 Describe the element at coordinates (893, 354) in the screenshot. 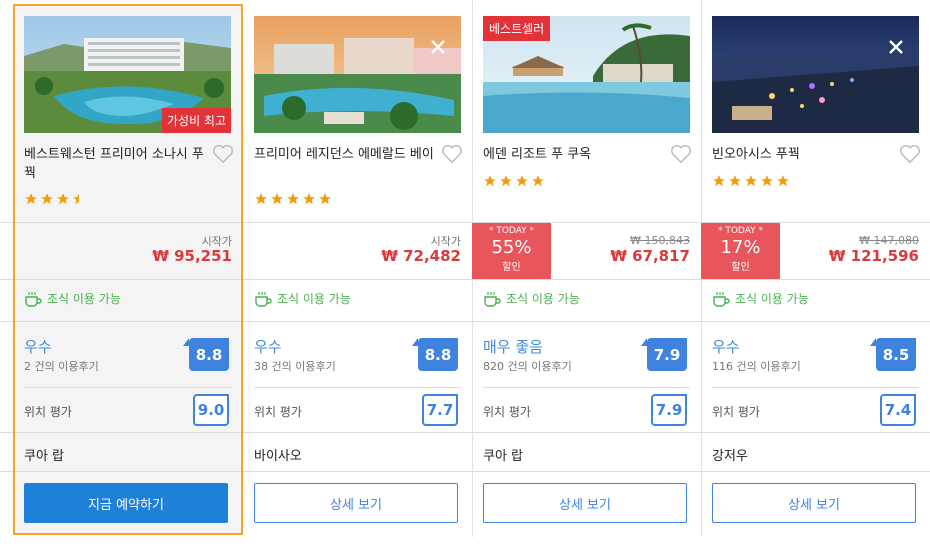

I see `review-score: 8.5` at that location.